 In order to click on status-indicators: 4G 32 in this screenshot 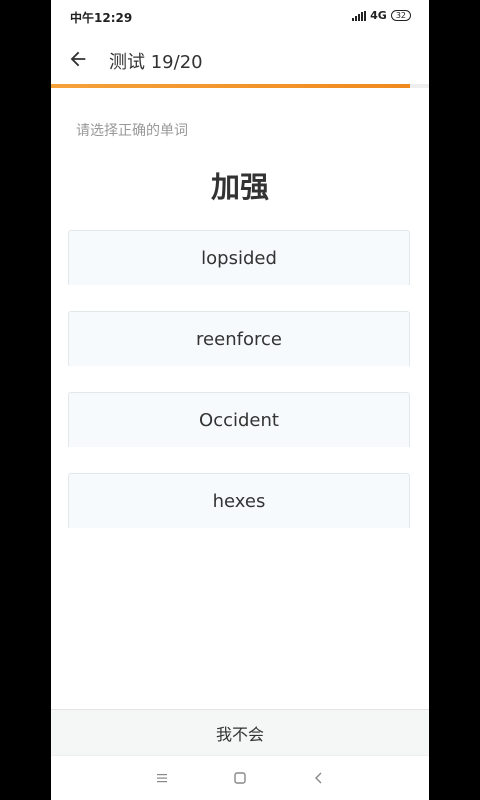, I will do `click(381, 15)`.